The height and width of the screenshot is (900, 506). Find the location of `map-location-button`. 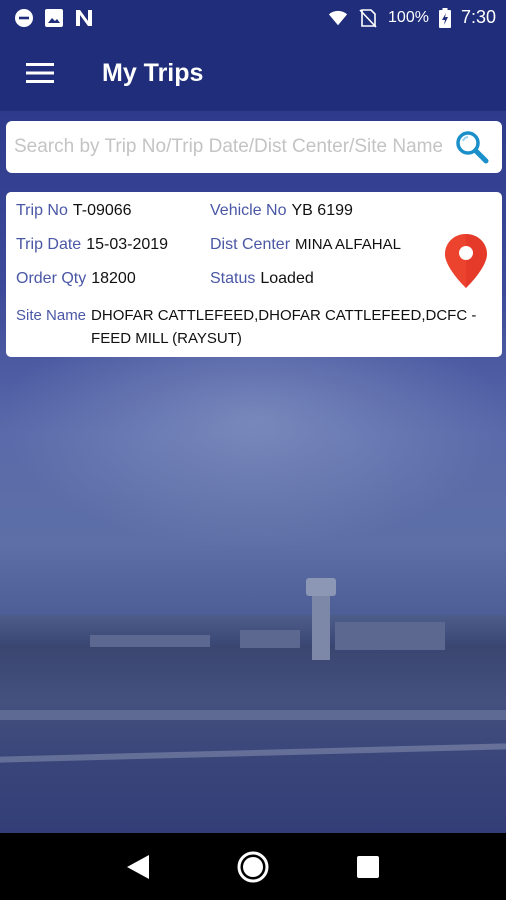

map-location-button is located at coordinates (466, 261).